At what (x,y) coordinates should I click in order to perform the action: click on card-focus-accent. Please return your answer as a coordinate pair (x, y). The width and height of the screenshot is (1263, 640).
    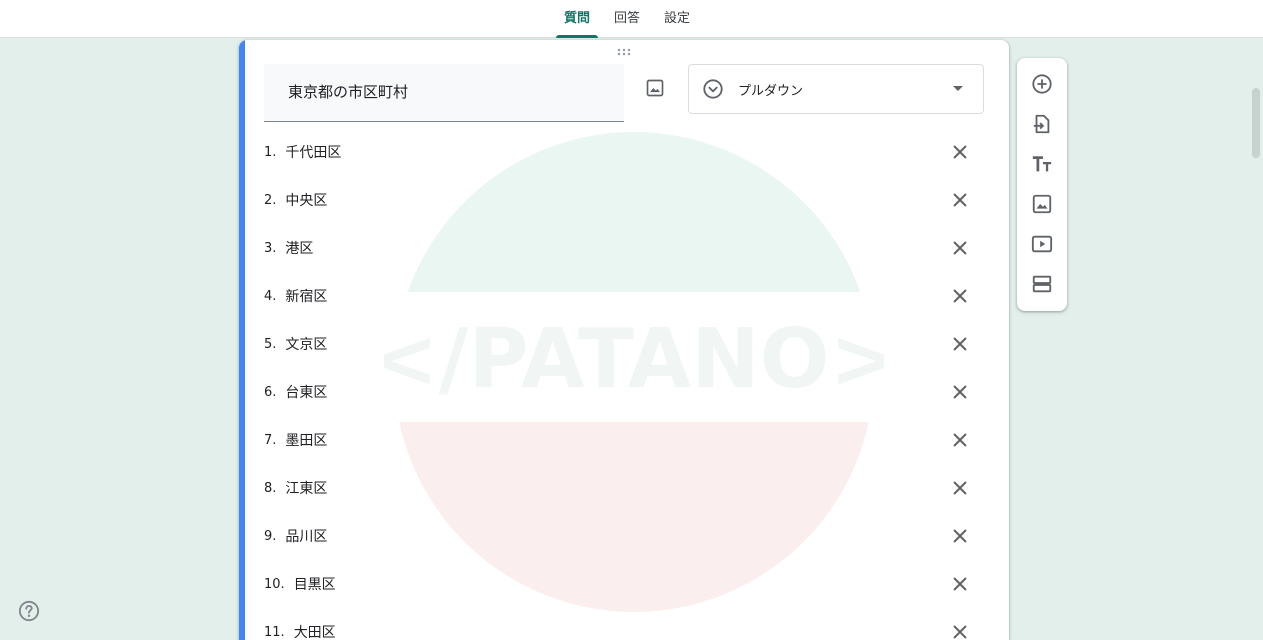
    Looking at the image, I should click on (242, 340).